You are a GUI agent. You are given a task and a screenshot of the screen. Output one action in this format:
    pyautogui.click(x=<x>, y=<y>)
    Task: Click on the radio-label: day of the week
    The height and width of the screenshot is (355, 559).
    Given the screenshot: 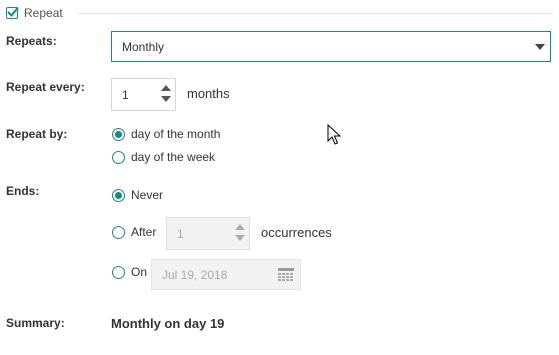 What is the action you would take?
    pyautogui.click(x=173, y=157)
    